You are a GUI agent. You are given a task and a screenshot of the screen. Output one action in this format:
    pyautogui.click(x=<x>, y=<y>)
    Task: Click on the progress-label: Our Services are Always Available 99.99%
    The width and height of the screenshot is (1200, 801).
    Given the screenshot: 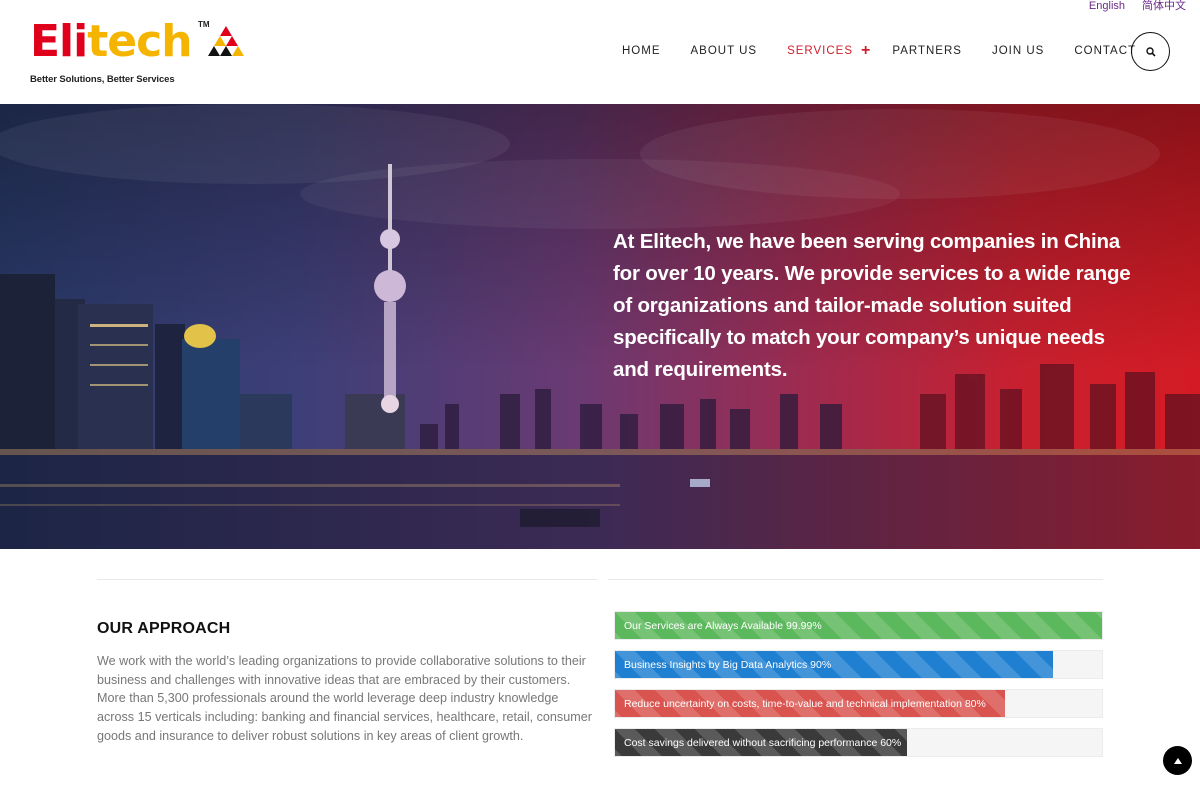 What is the action you would take?
    pyautogui.click(x=723, y=626)
    